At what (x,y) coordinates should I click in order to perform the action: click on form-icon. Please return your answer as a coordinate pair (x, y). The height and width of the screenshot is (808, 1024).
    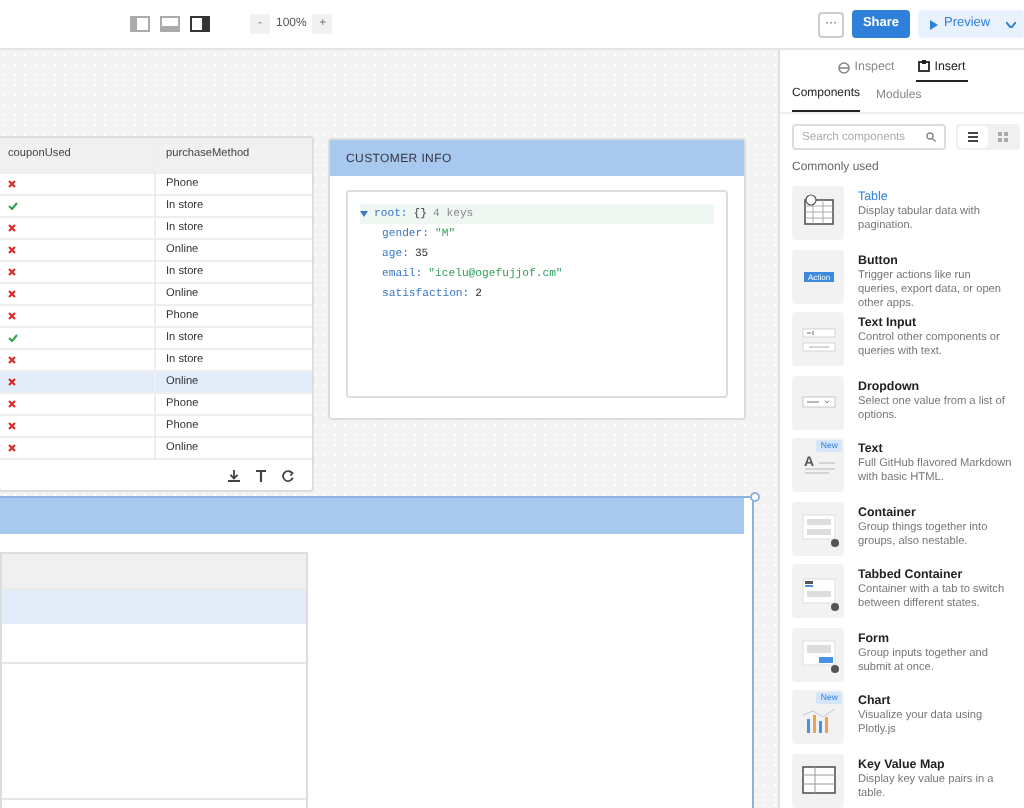
    Looking at the image, I should click on (820, 657).